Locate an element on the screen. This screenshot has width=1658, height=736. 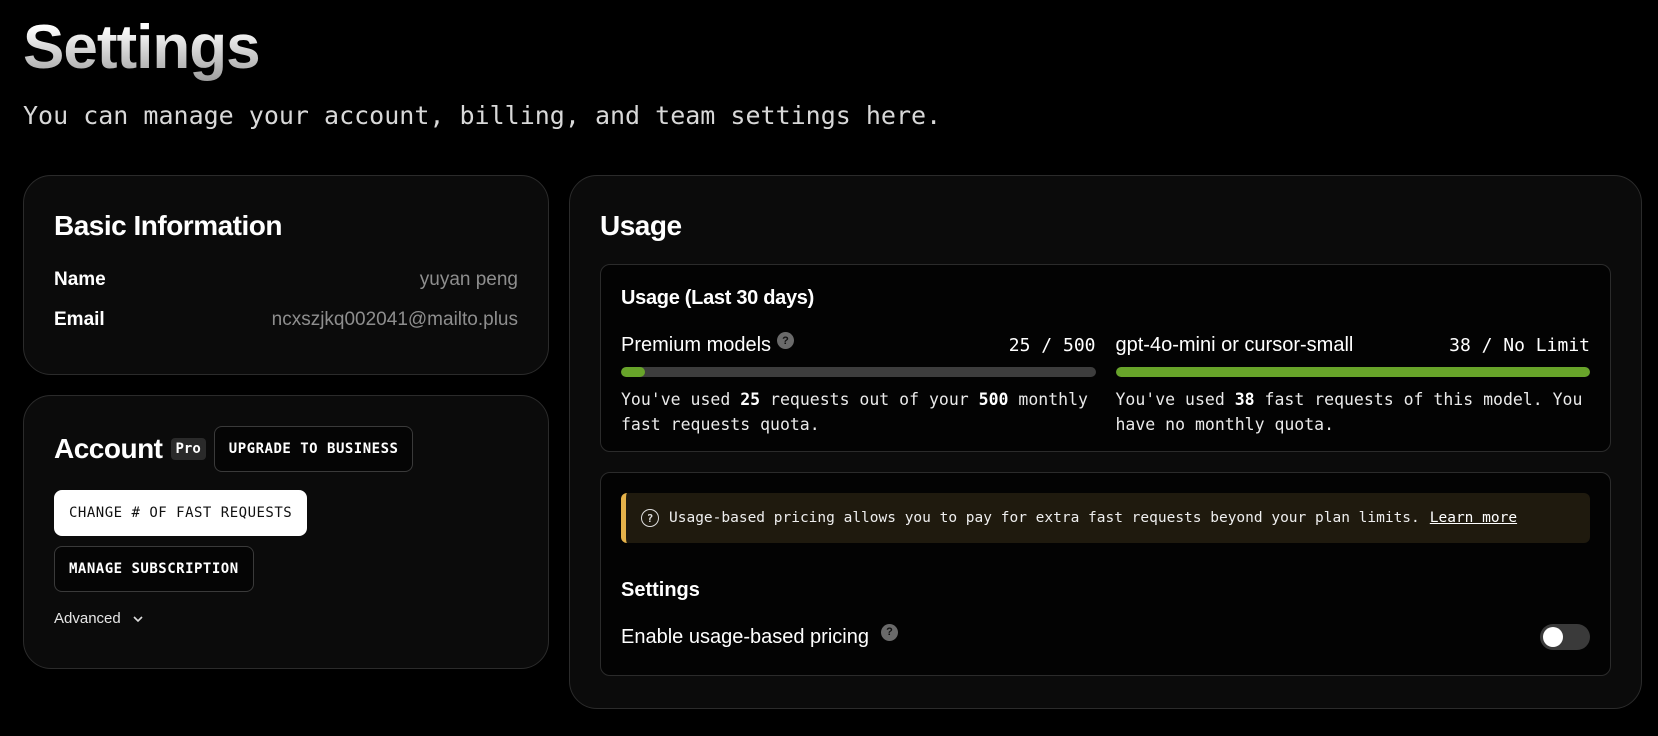
usage-title: Usage is located at coordinates (641, 225).